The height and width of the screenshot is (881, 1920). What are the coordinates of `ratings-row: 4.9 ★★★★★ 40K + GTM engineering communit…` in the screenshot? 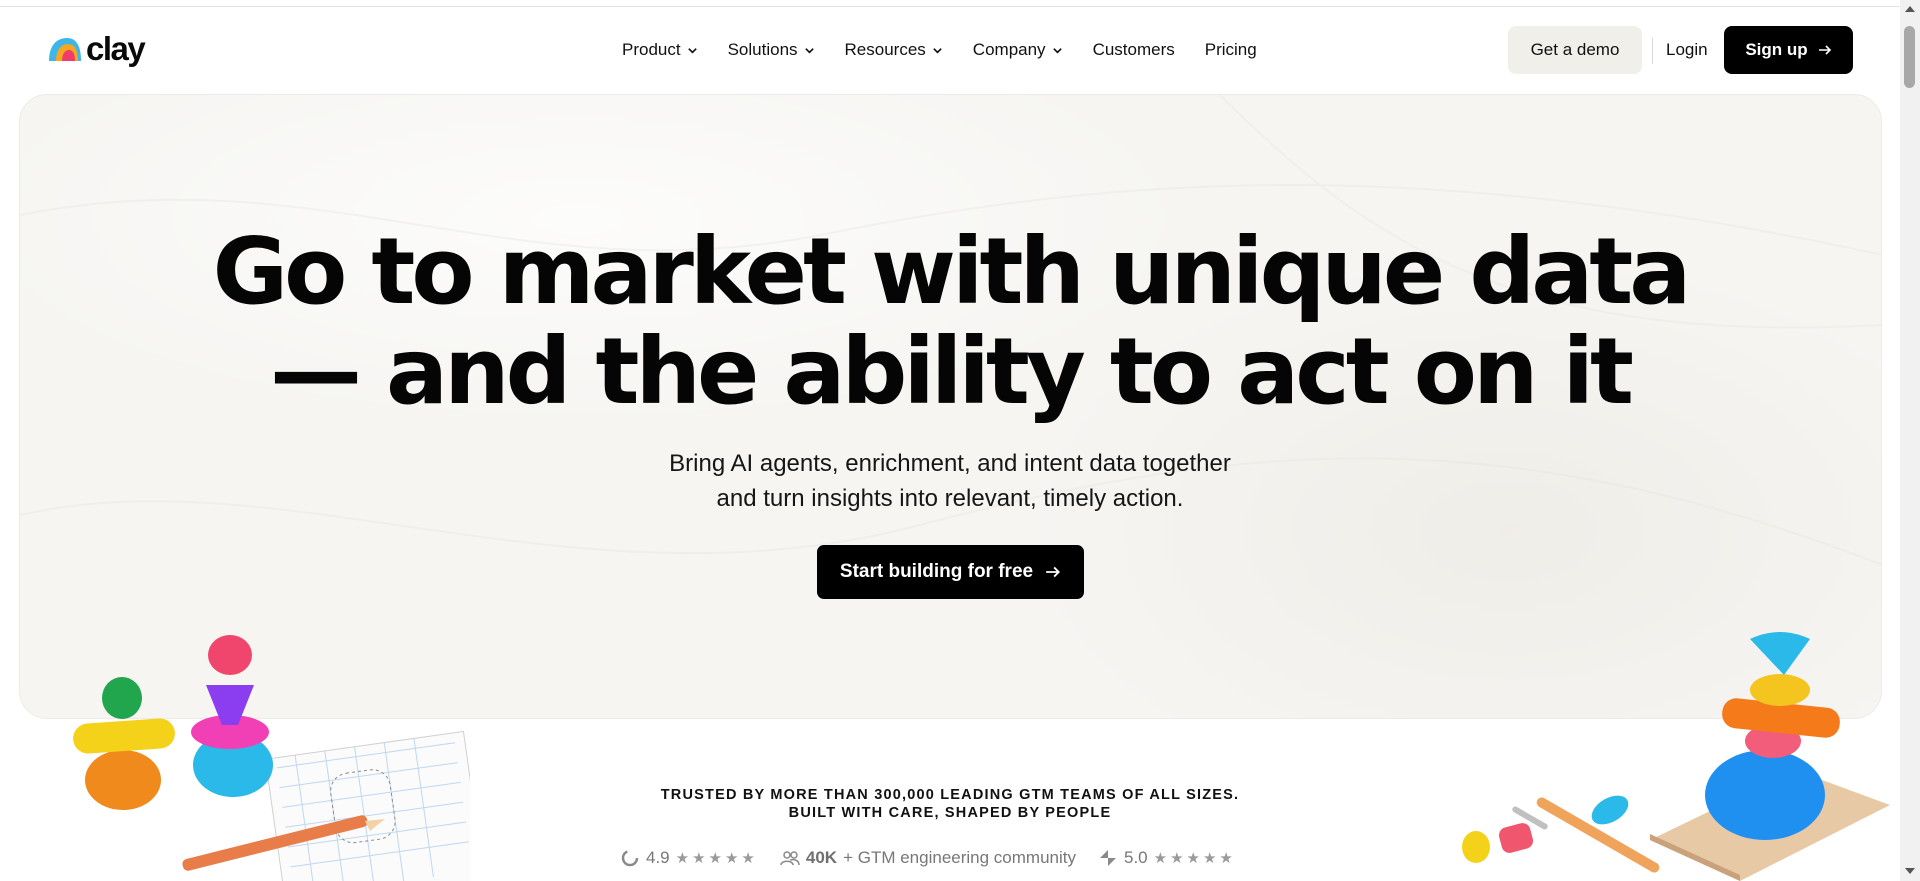 It's located at (939, 858).